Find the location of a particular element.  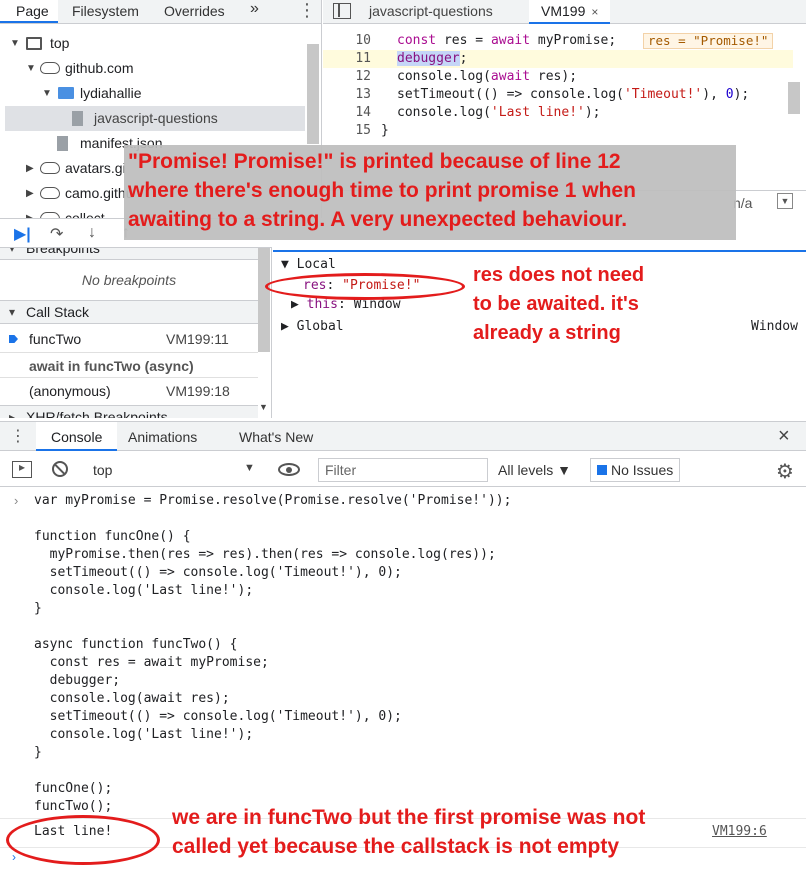

code-line: 12 console.log(await res); is located at coordinates (558, 77).